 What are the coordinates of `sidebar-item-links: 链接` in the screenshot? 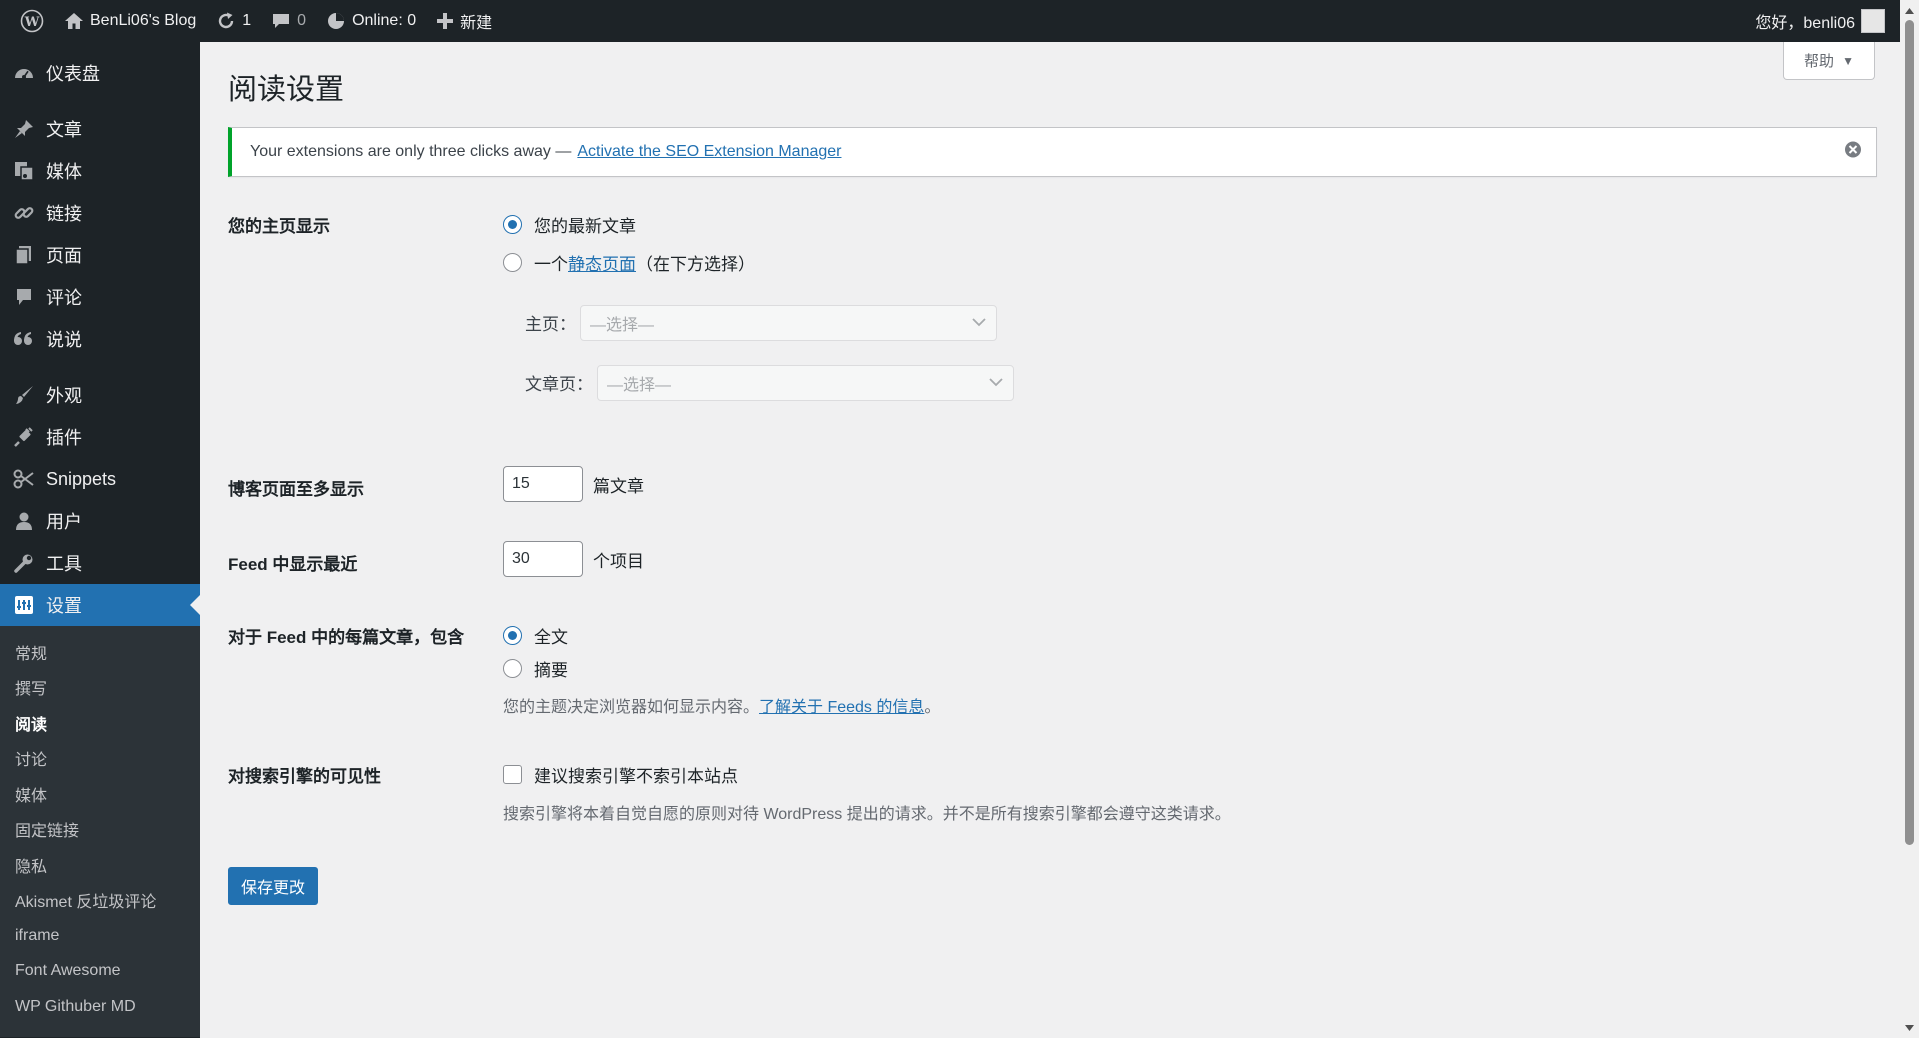 It's located at (100, 213).